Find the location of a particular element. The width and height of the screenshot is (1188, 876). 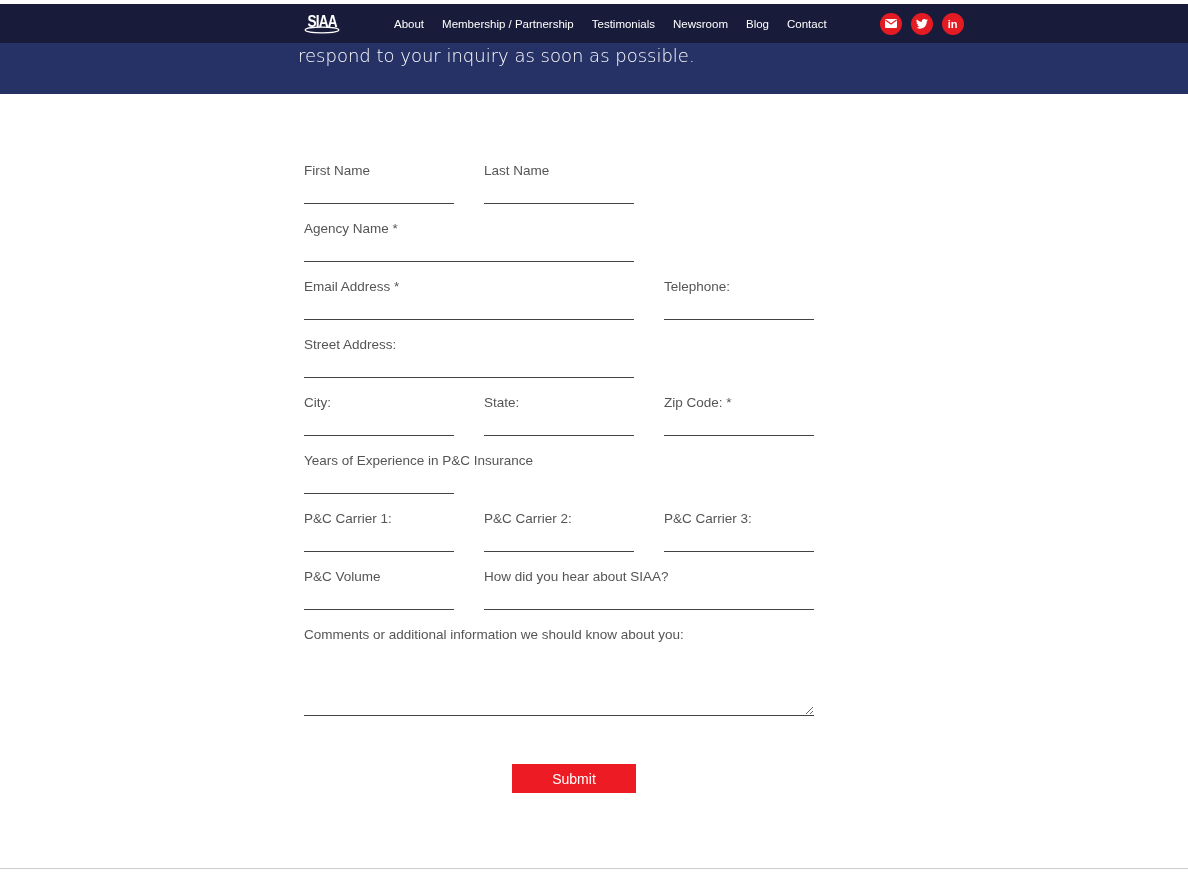

field-label: First Name is located at coordinates (337, 171).